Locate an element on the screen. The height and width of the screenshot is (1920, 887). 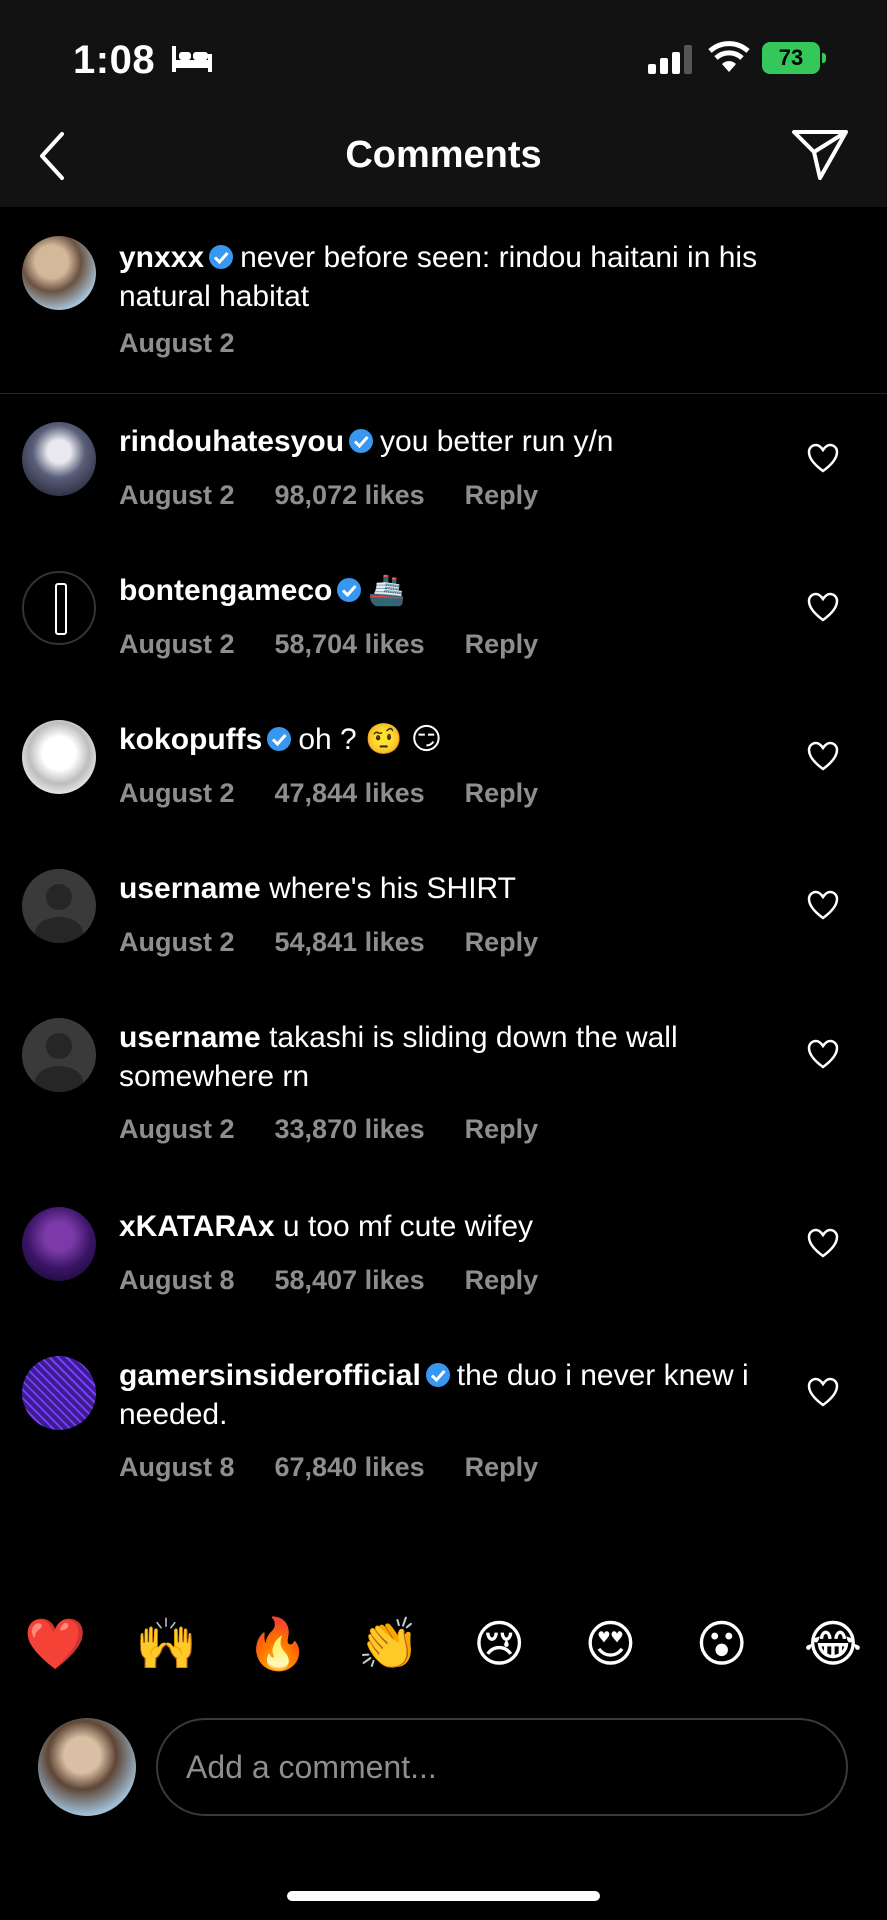
comment-body: oh ? 🤨 😏 is located at coordinates (370, 739).